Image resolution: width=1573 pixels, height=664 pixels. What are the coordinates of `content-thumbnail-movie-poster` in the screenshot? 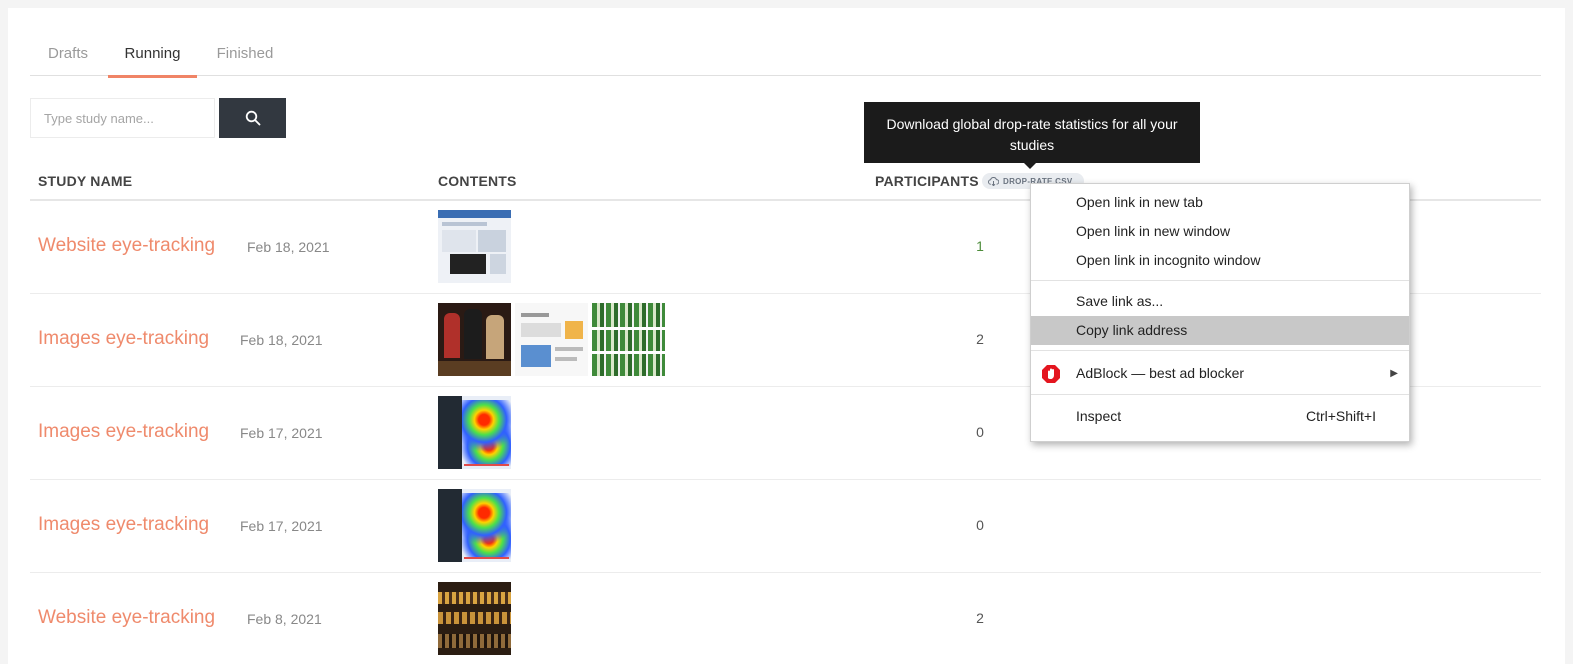 It's located at (474, 339).